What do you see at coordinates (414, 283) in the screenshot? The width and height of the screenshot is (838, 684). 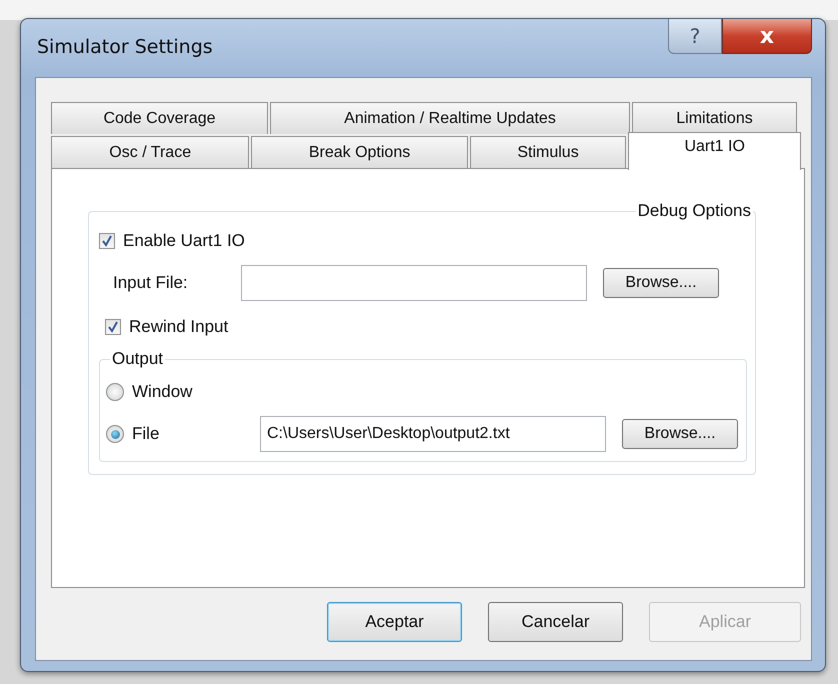 I see `input-field` at bounding box center [414, 283].